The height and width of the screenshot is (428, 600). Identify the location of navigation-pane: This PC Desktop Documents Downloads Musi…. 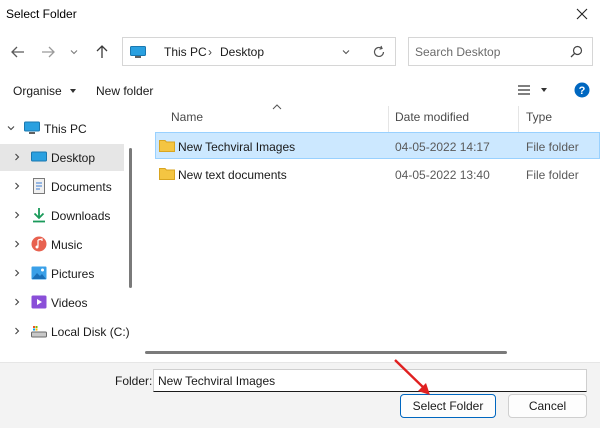
(68, 234).